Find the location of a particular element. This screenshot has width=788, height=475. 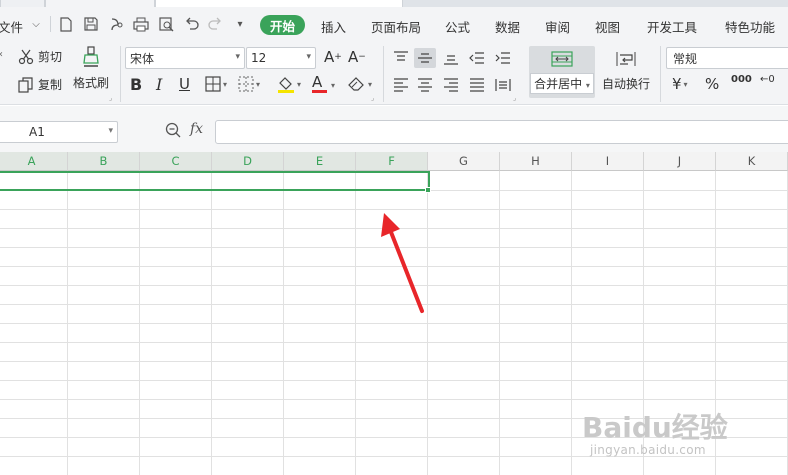

formula-bar: A1 ▾ fx is located at coordinates (394, 129).